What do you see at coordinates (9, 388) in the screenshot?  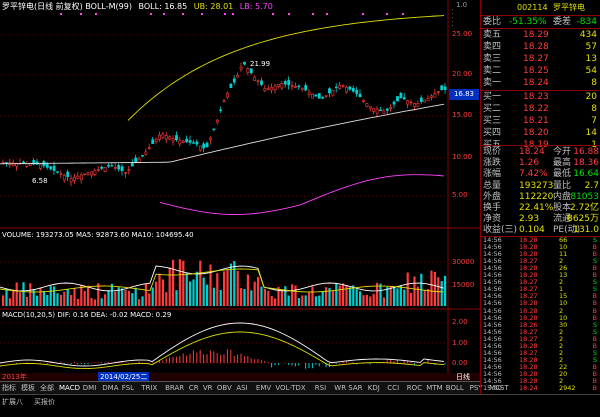 I see `indicator-tab-: 指标` at bounding box center [9, 388].